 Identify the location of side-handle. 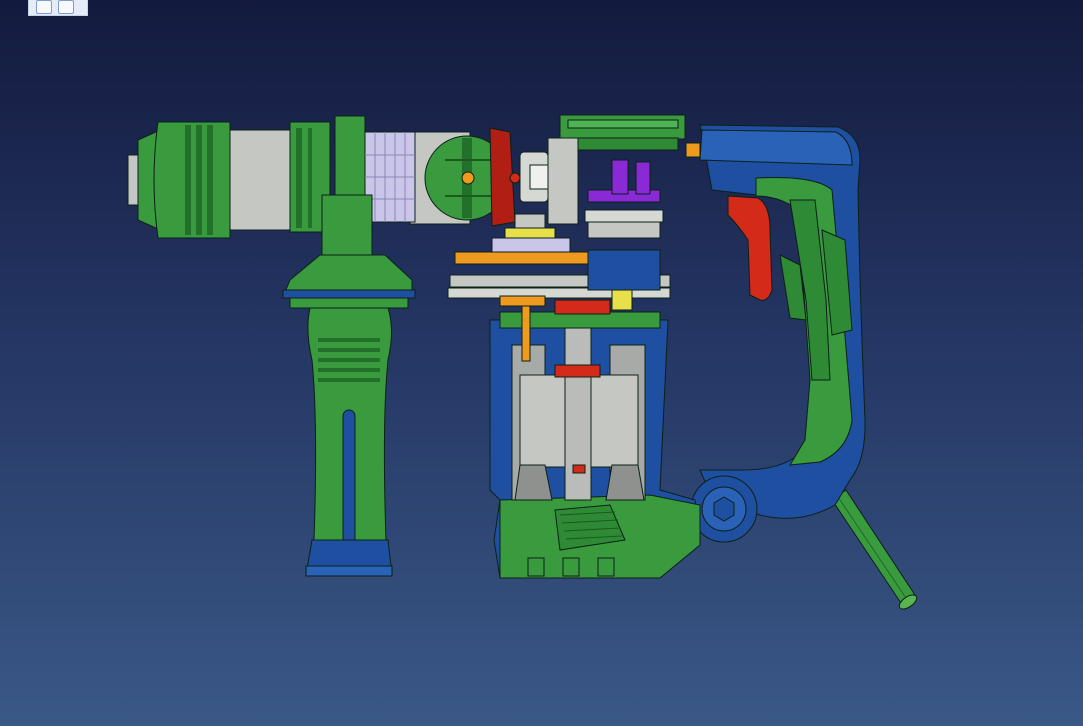
(349, 385).